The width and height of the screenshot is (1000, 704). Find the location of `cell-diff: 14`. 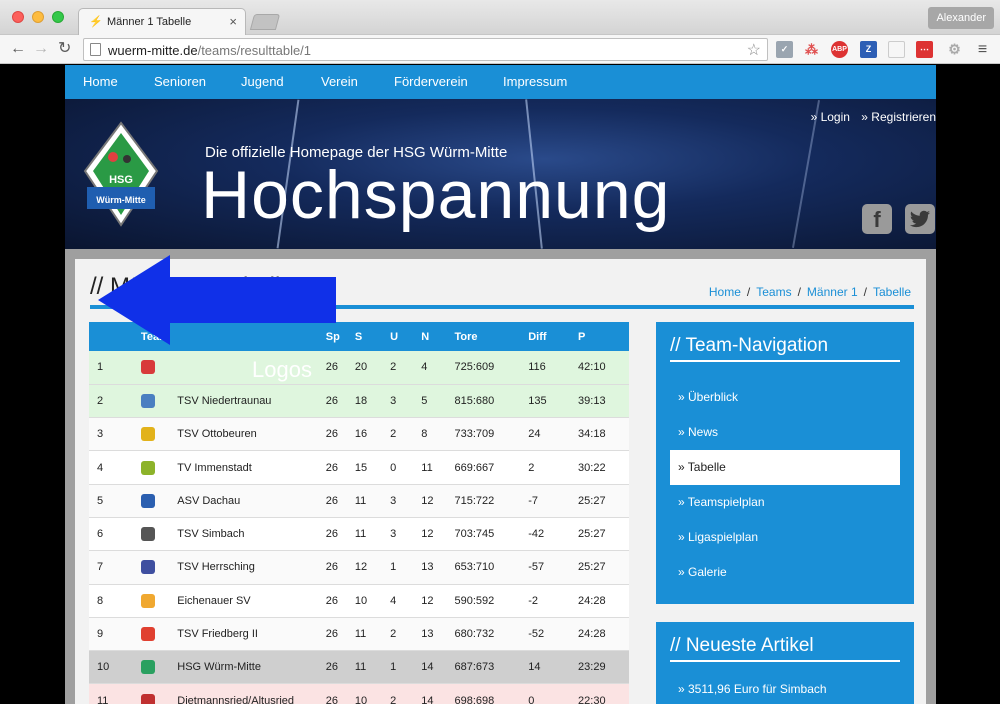

cell-diff: 14 is located at coordinates (534, 667).